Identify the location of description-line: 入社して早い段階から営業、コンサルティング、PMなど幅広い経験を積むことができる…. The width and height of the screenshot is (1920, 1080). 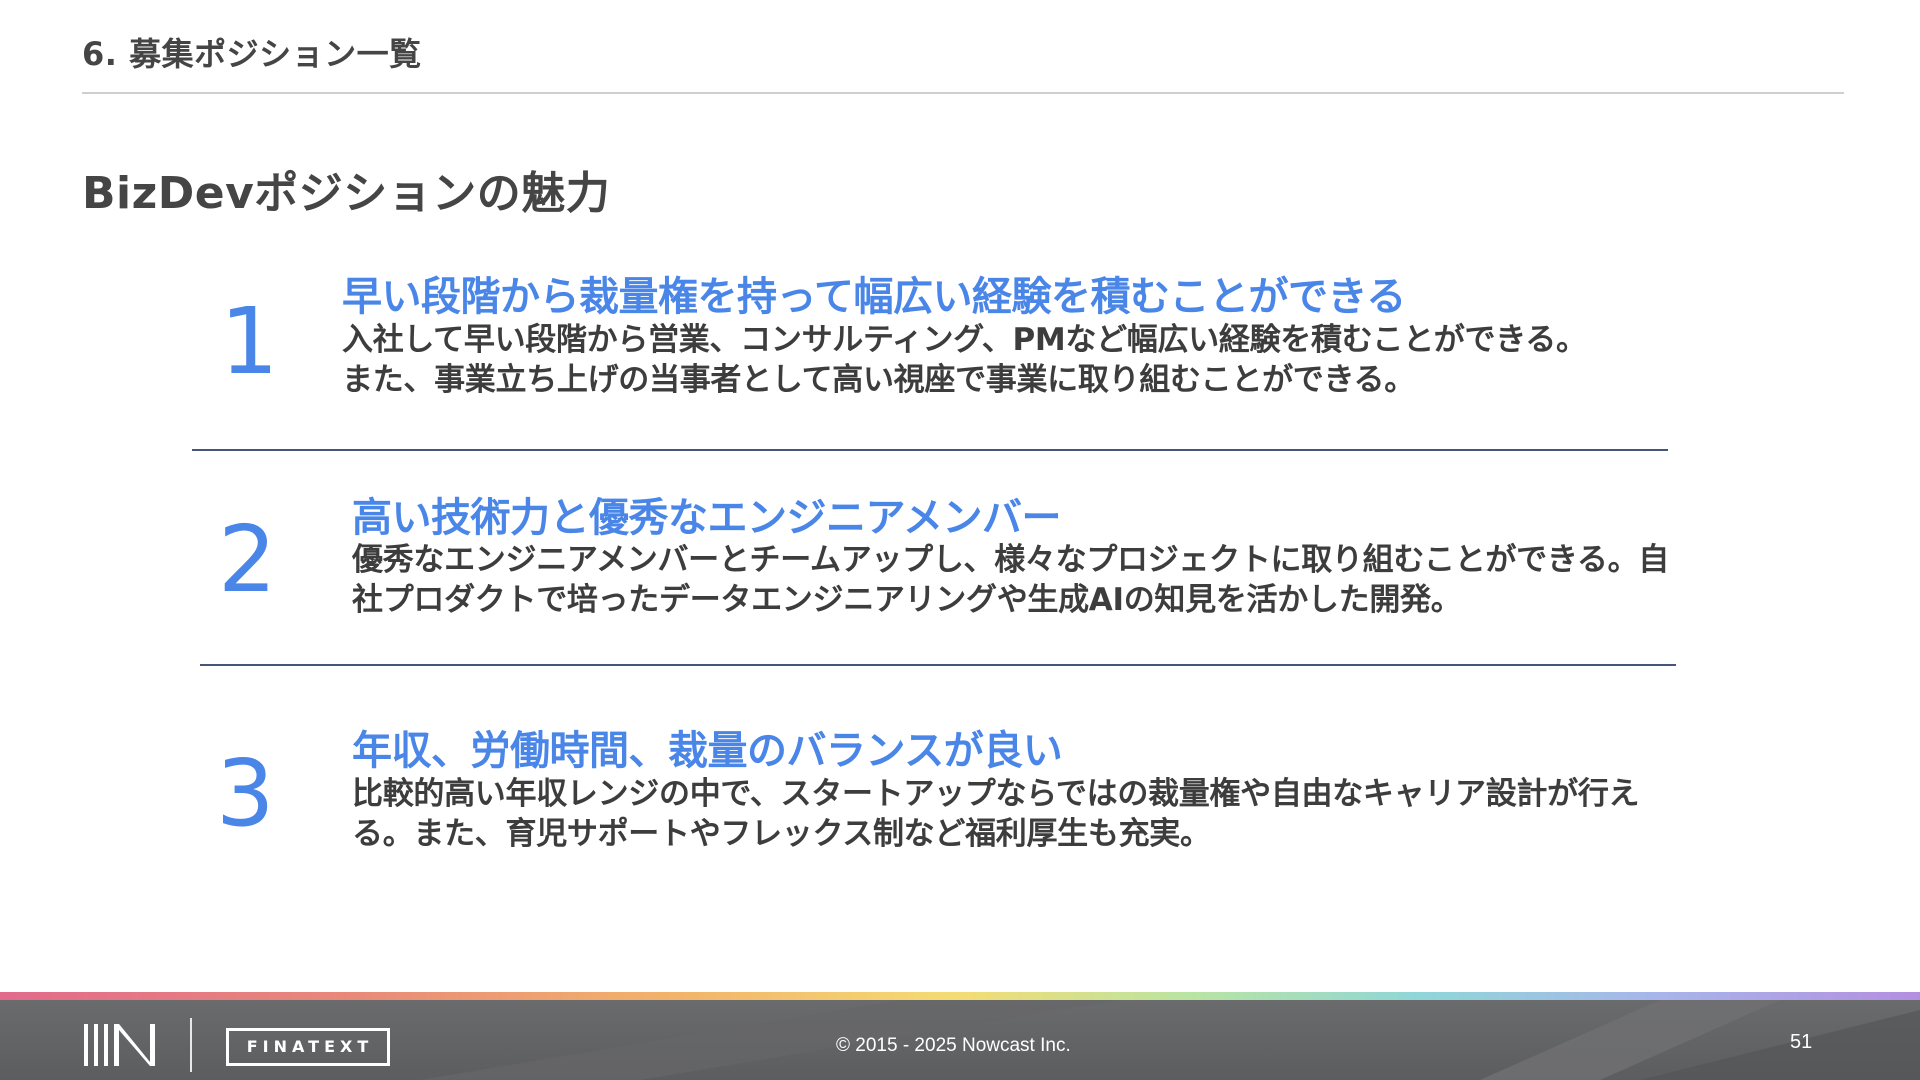
(964, 340).